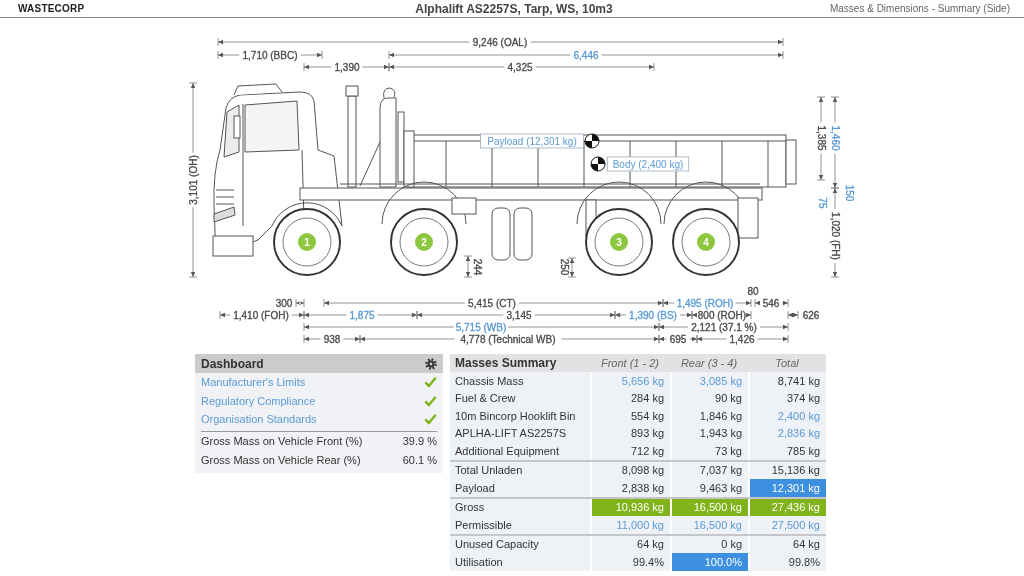  I want to click on dimension-label: 1,390 (BS), so click(653, 315).